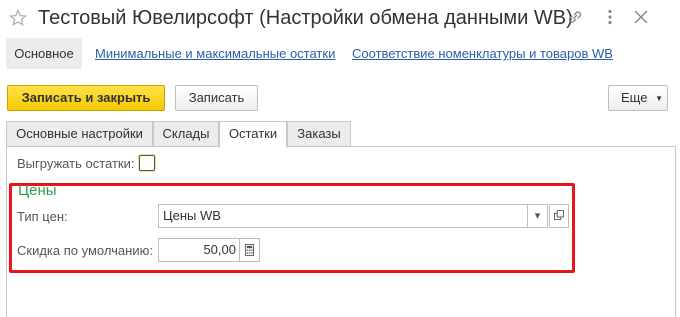 The width and height of the screenshot is (680, 317). Describe the element at coordinates (482, 53) in the screenshot. I see `nav-link-item-mapping: Соответствие номенклатуры и товаров WB` at that location.